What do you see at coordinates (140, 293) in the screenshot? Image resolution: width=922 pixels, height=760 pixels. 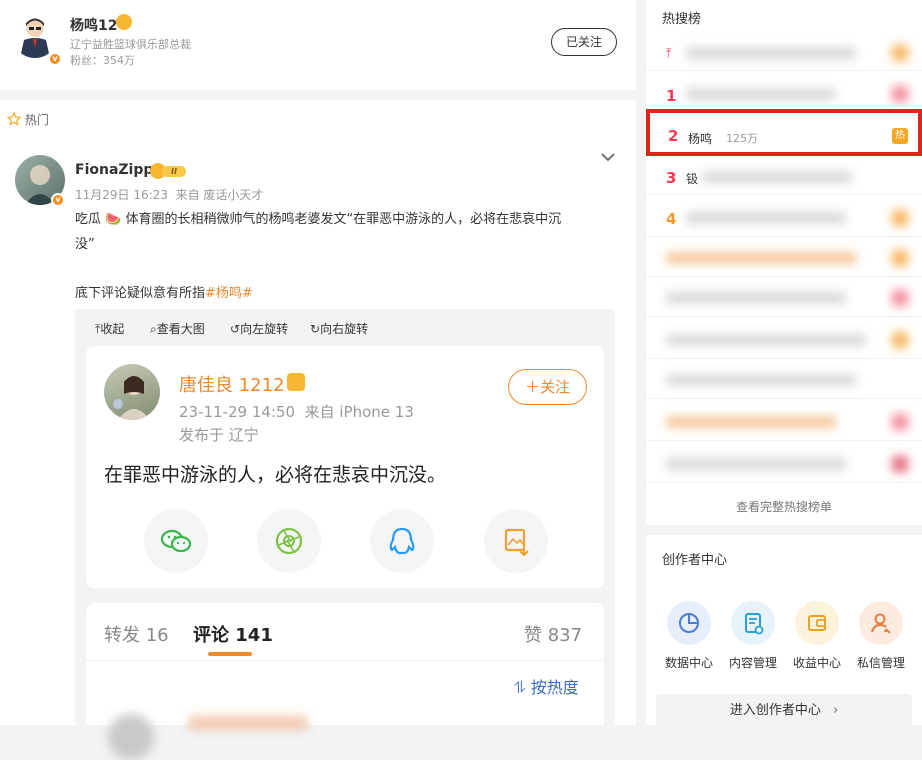 I see `post-text-body: 底下评论疑似意有所指` at bounding box center [140, 293].